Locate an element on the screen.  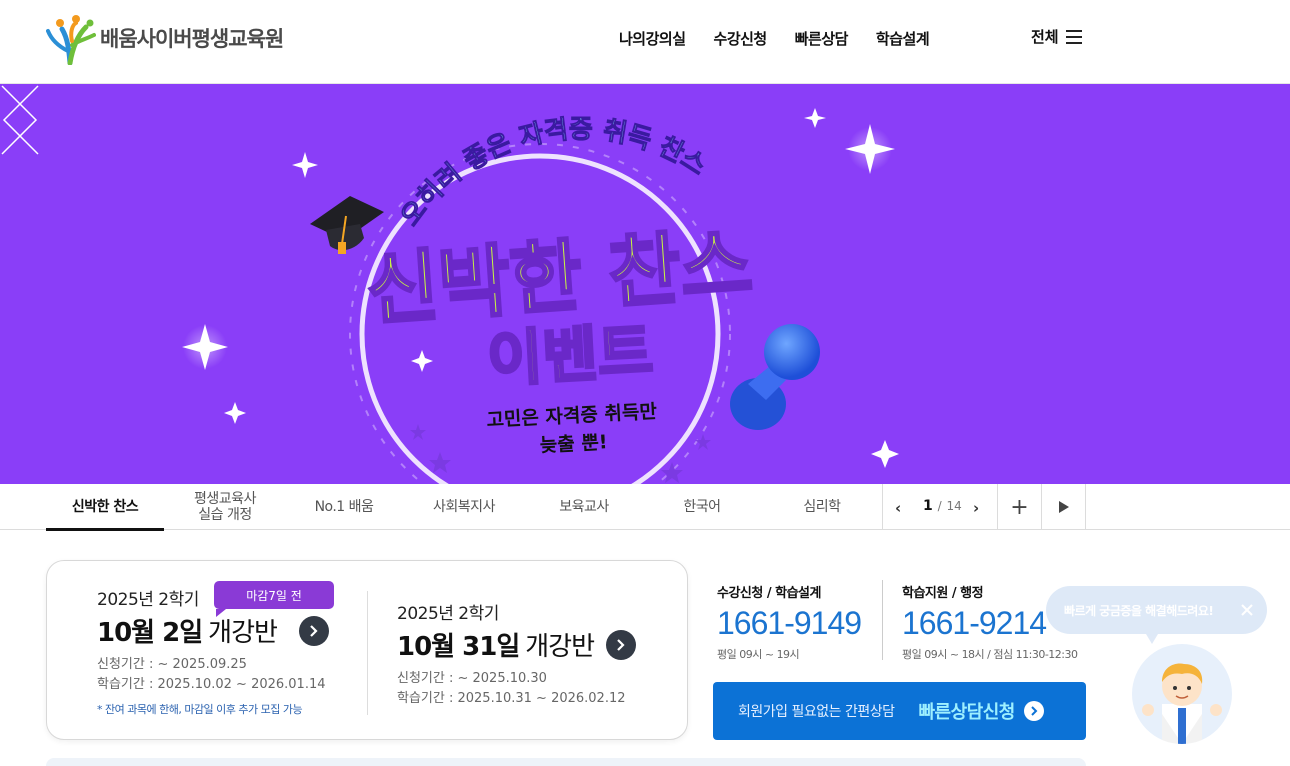
contact-hours: 평일 09시 ~ 18시 / 점심 11:30-12:30 is located at coordinates (990, 654).